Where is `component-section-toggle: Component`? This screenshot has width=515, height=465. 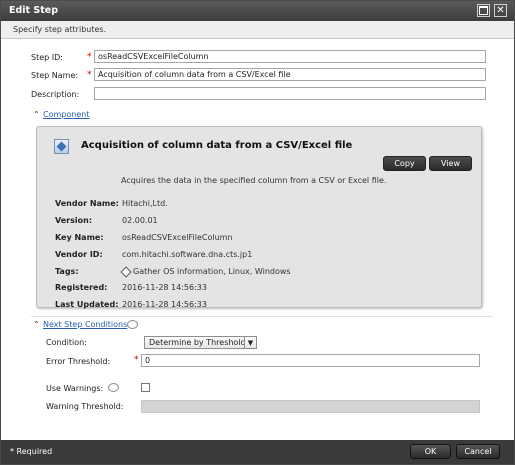
component-section-toggle: Component is located at coordinates (66, 114).